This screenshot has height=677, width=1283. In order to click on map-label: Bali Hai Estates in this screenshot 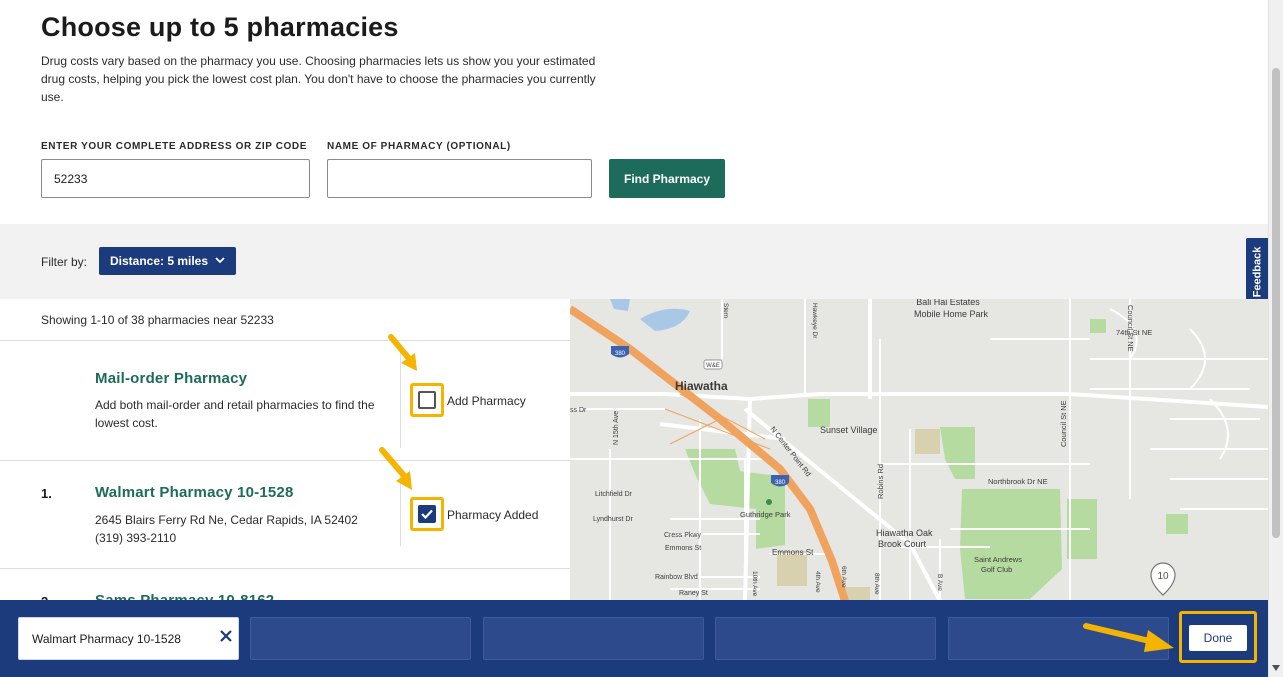, I will do `click(948, 303)`.